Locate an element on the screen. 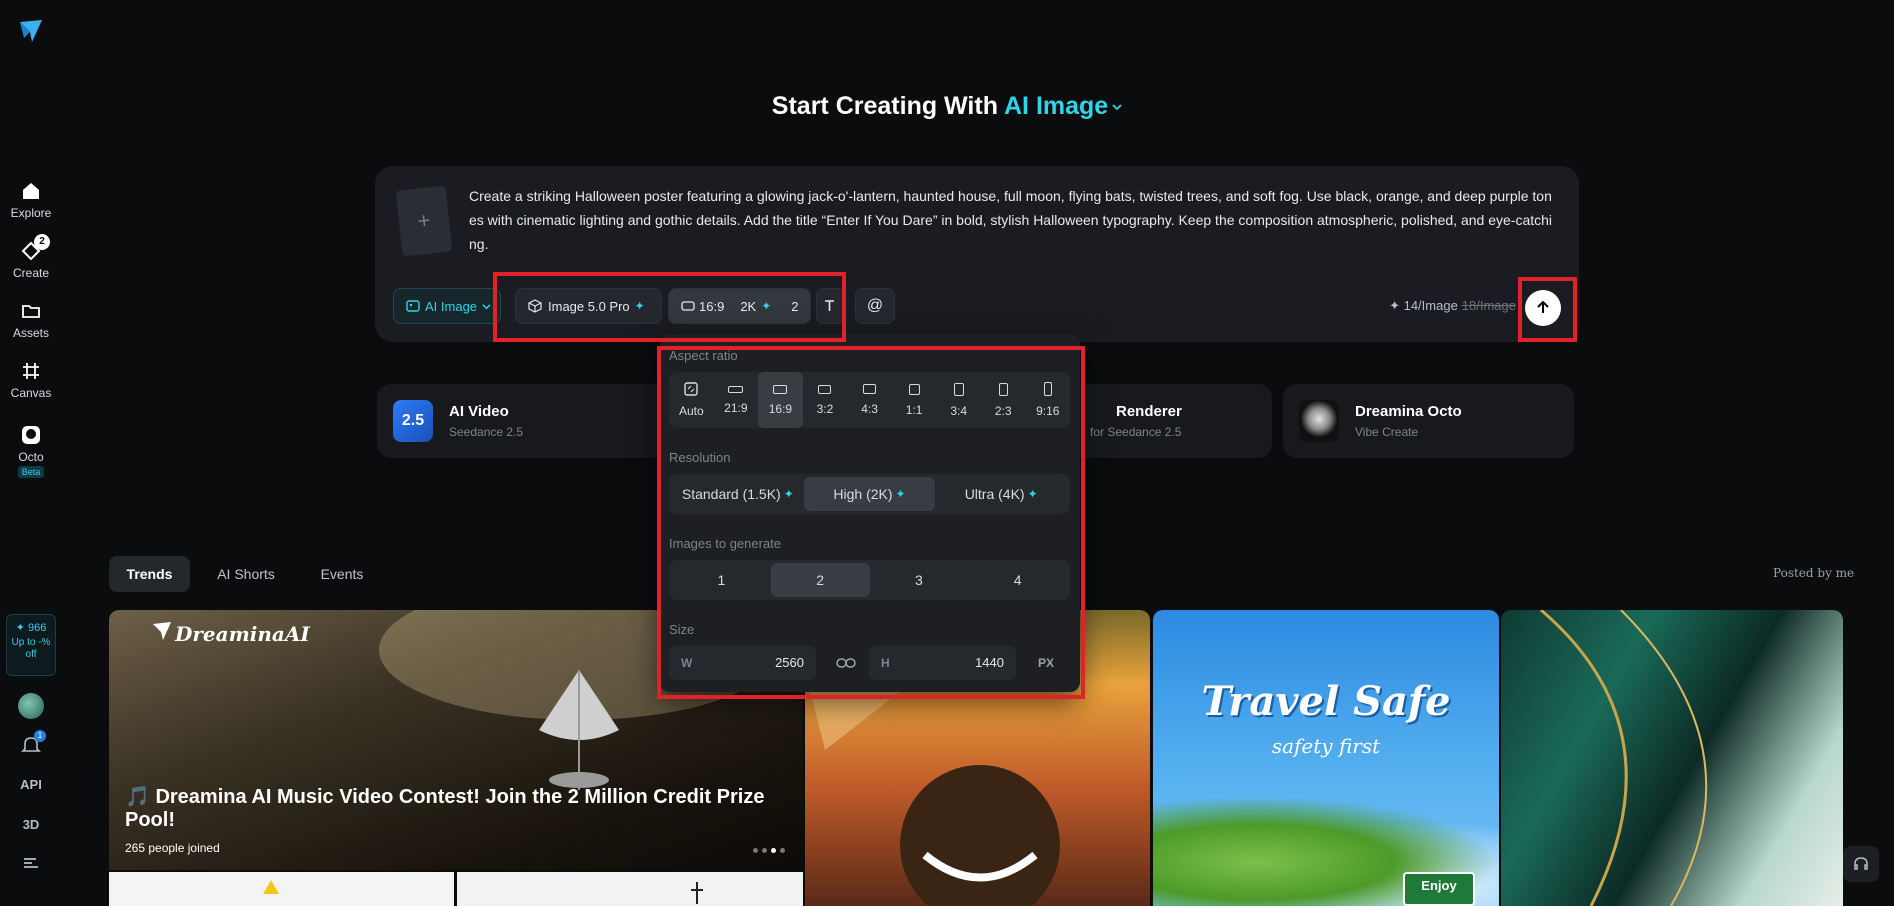 The width and height of the screenshot is (1894, 906). octo-icon is located at coordinates (31, 435).